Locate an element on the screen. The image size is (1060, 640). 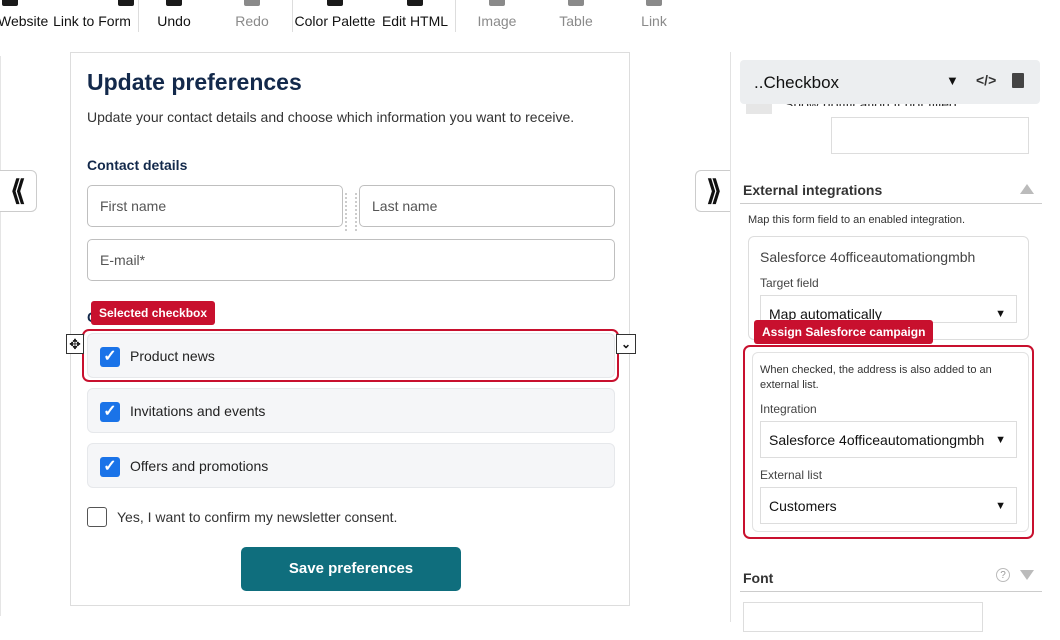
first-name-field: First name is located at coordinates (215, 206).